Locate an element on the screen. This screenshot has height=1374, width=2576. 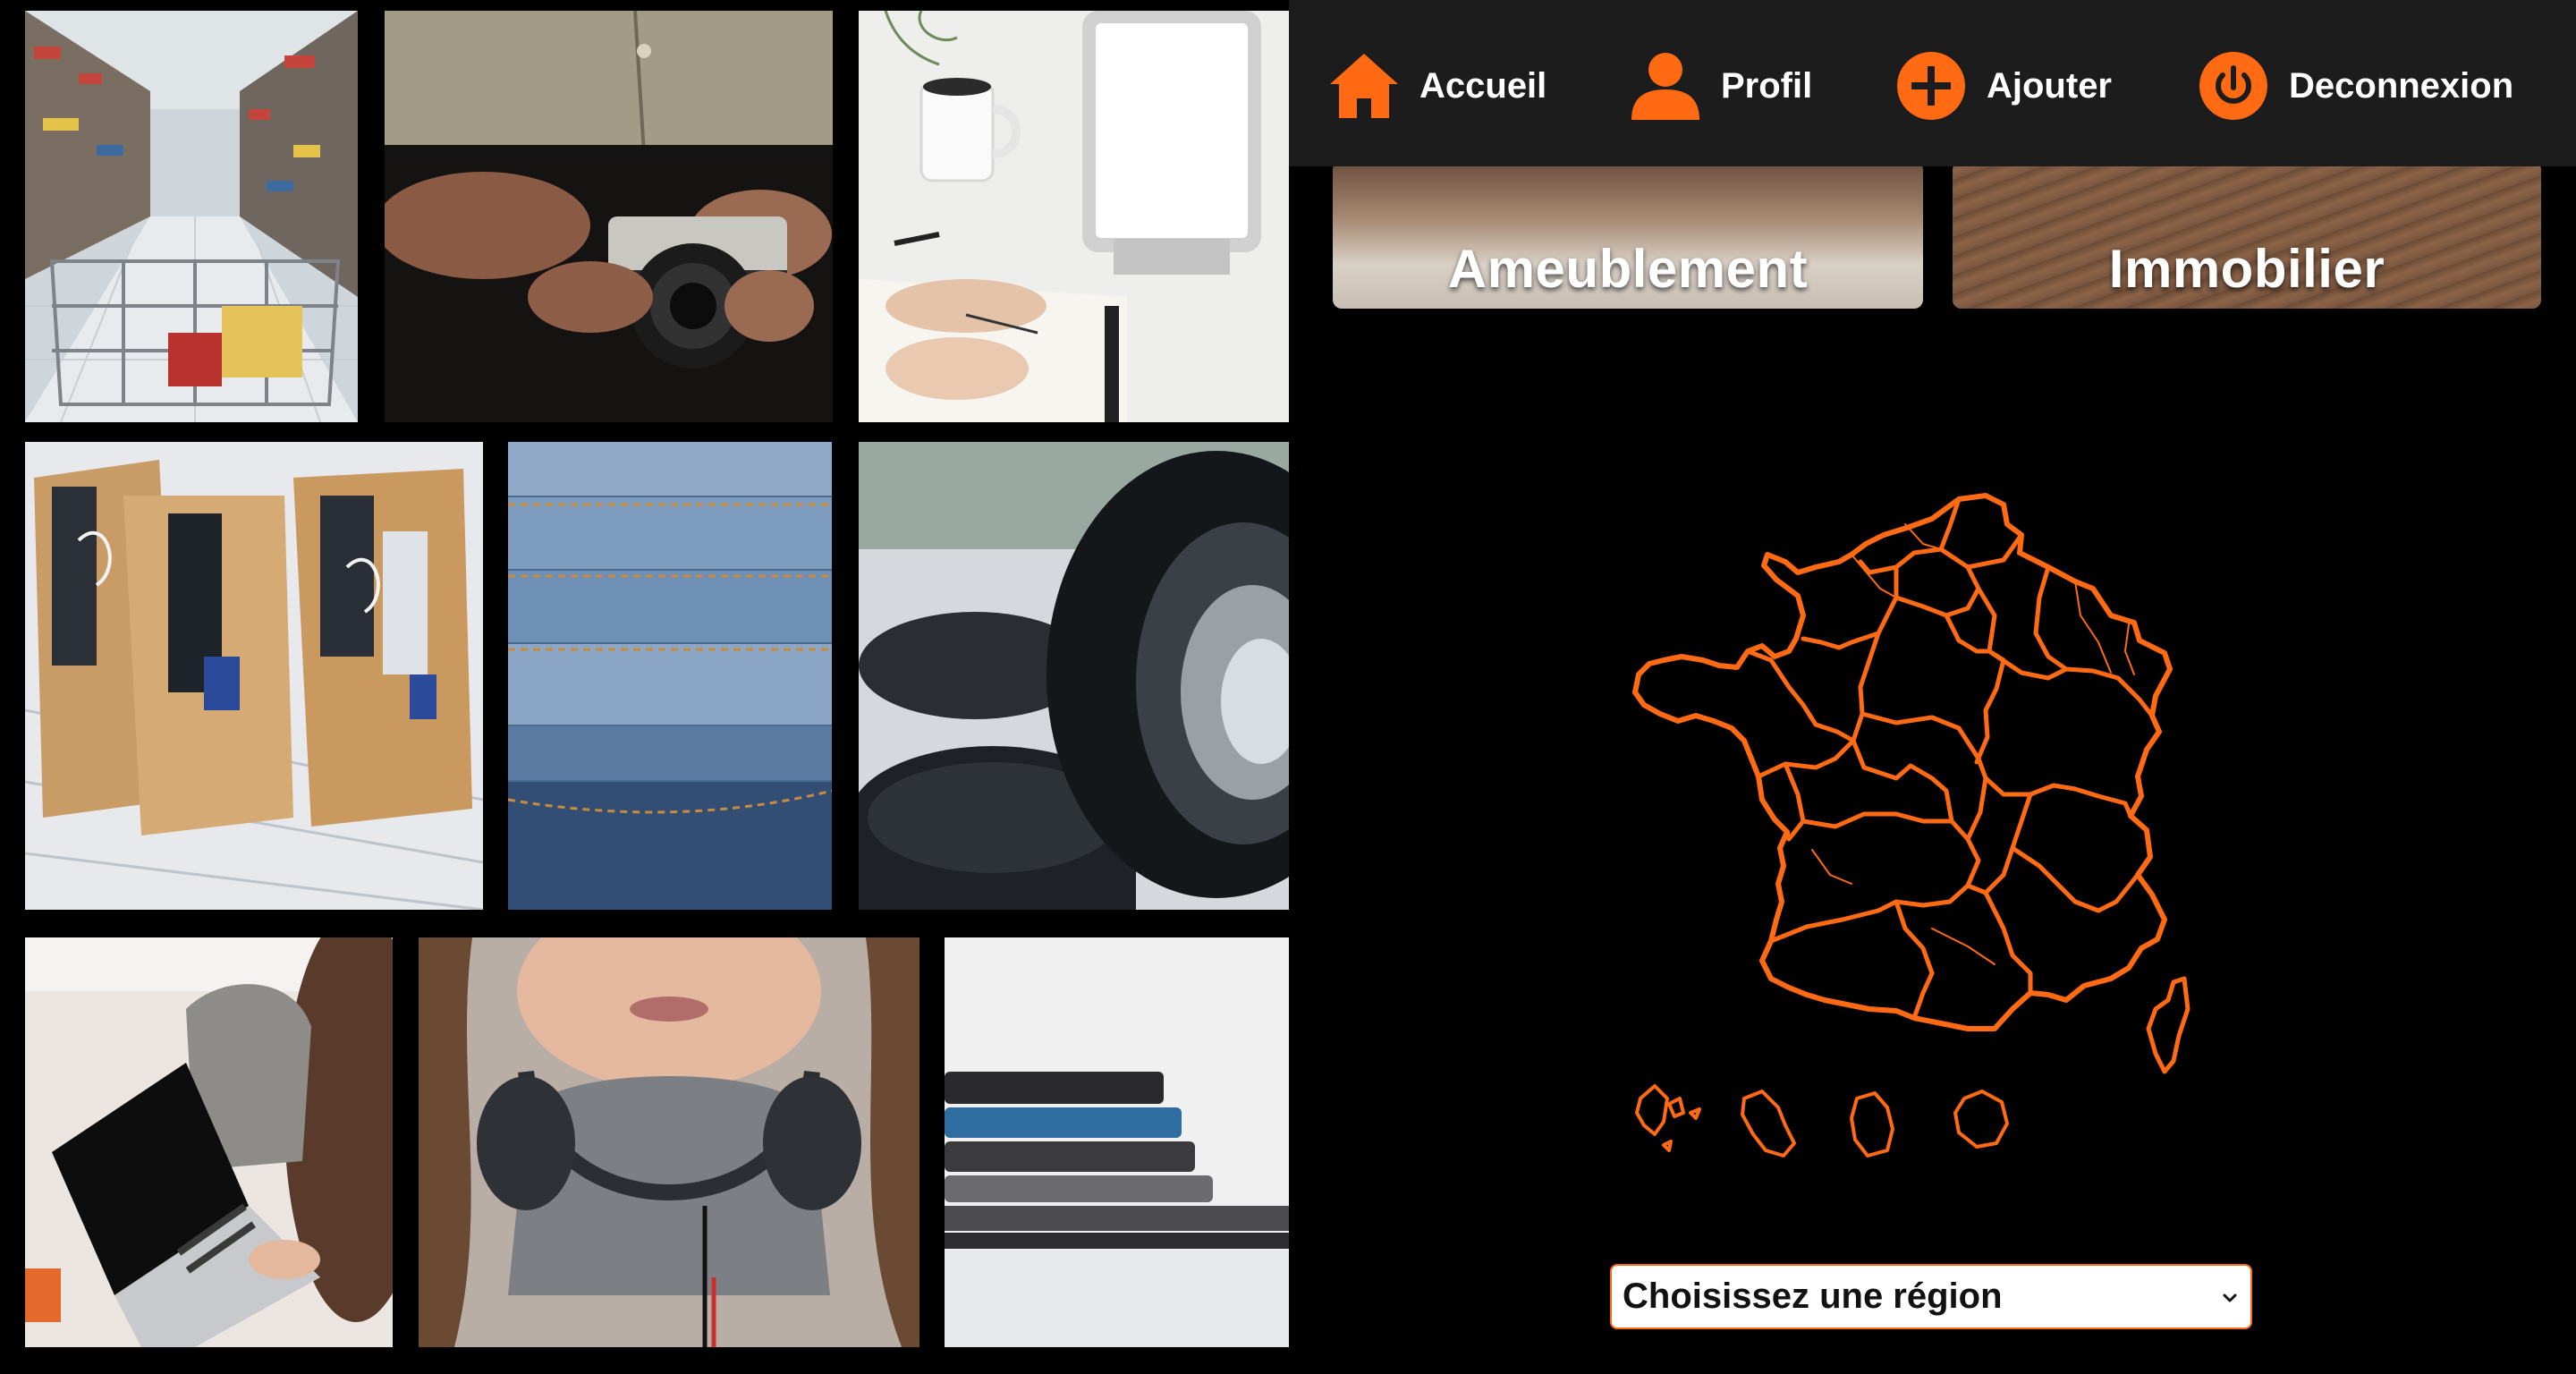
category-card-immobilier: Immobilier is located at coordinates (2247, 235).